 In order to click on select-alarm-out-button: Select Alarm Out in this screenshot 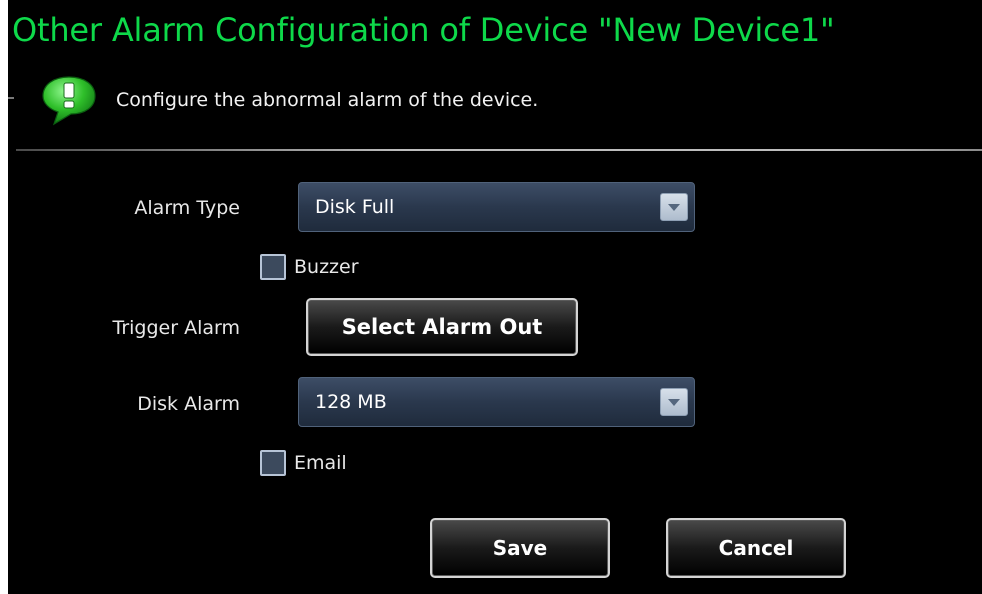, I will do `click(442, 327)`.